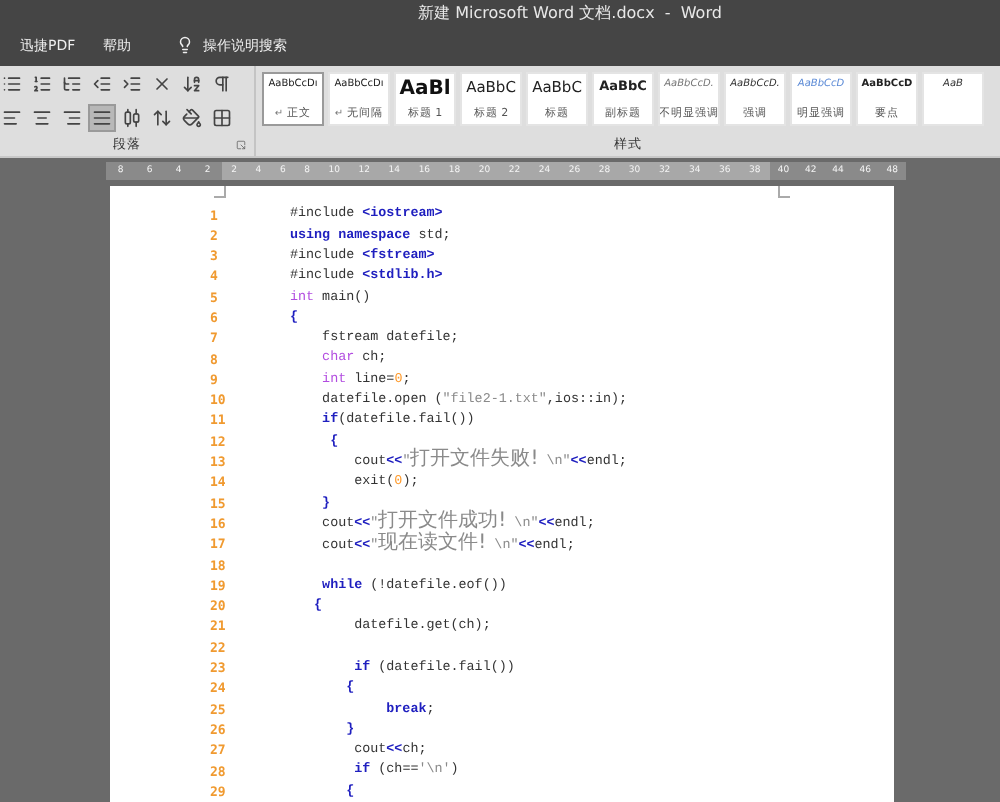 This screenshot has height=802, width=1000. Describe the element at coordinates (222, 118) in the screenshot. I see `borders-icon` at that location.